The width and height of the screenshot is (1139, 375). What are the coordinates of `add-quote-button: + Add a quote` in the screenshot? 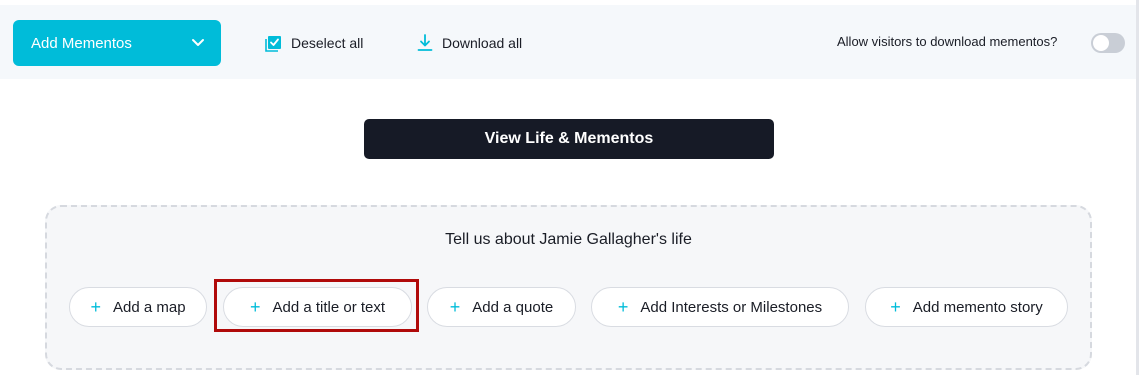 It's located at (501, 307).